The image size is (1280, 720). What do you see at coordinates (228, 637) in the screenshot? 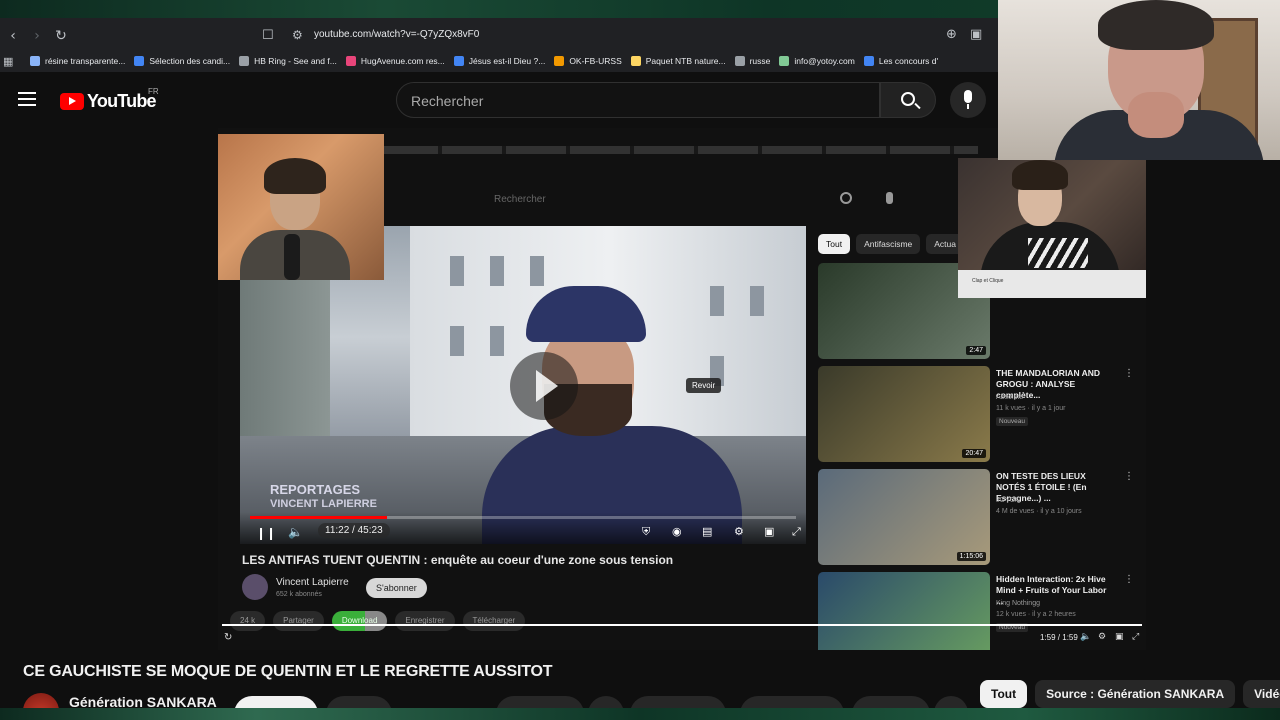
I see `replay-icon: ↻` at bounding box center [228, 637].